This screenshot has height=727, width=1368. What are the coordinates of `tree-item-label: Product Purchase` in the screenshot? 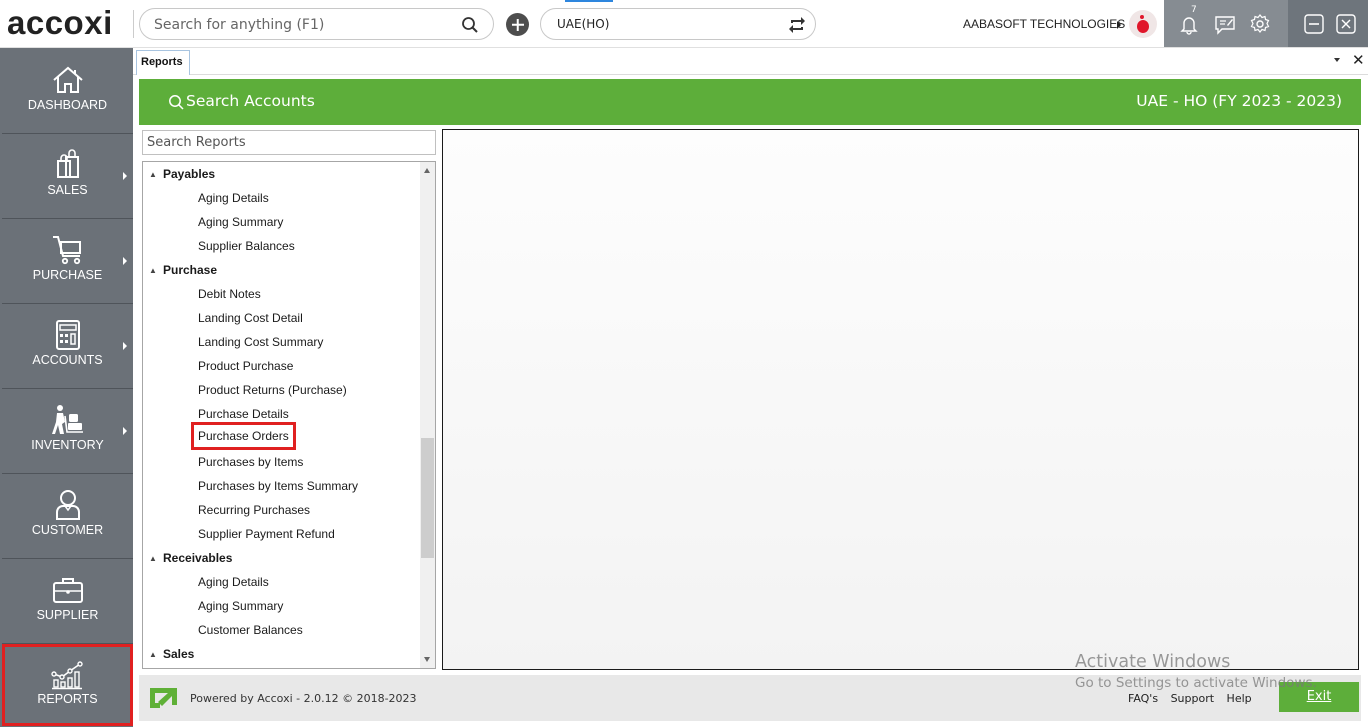 It's located at (246, 366).